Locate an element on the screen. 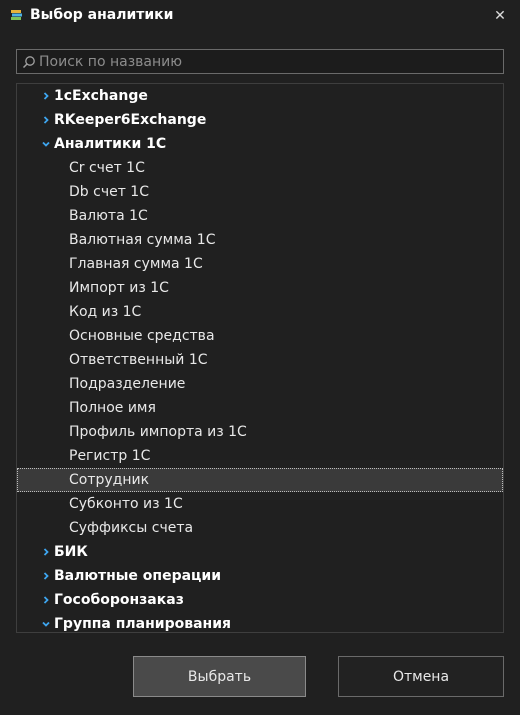 The image size is (520, 715). tree-item: Полное имя is located at coordinates (260, 408).